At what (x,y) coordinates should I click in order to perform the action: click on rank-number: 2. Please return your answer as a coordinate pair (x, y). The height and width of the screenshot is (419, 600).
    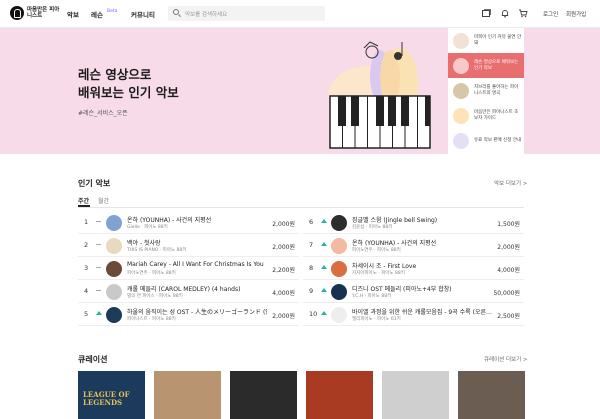
    Looking at the image, I should click on (86, 245).